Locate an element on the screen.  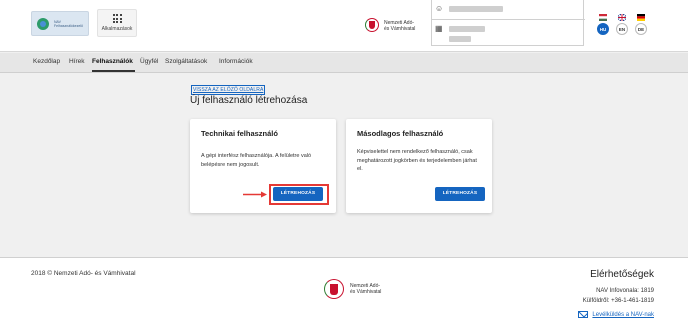
lang-en: EN is located at coordinates (622, 24).